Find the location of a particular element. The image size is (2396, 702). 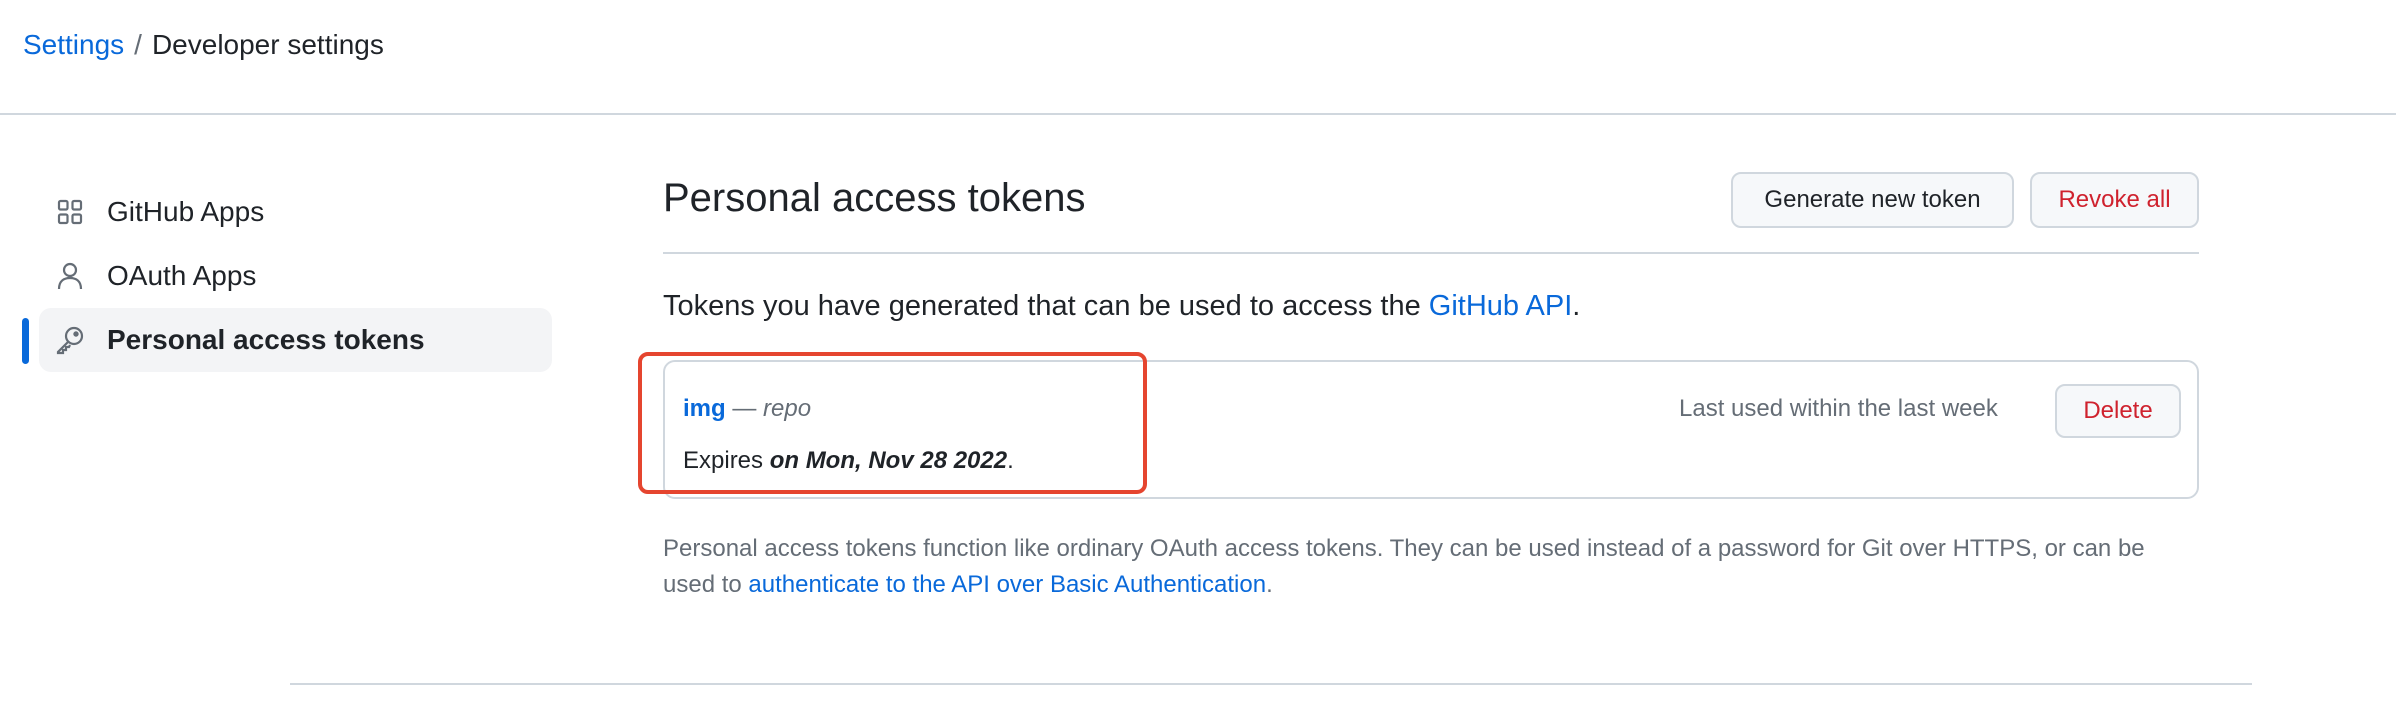

token-expiration: Expires on Mon, Nov 28 2022. is located at coordinates (848, 461).